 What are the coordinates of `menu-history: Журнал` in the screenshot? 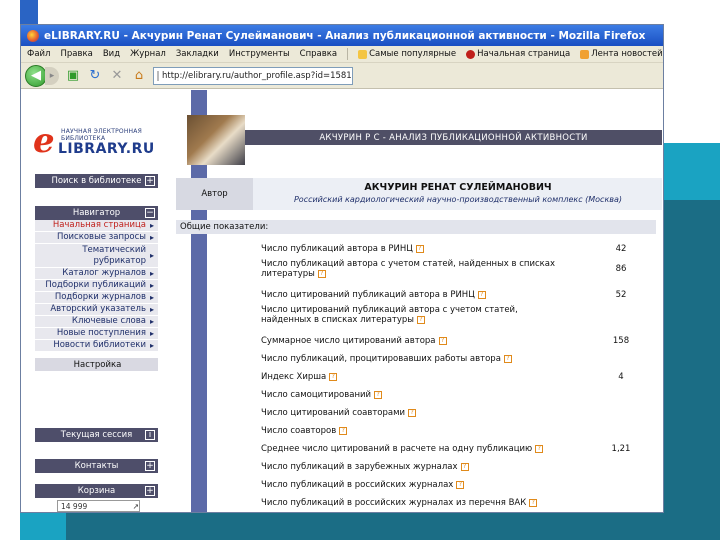 It's located at (148, 54).